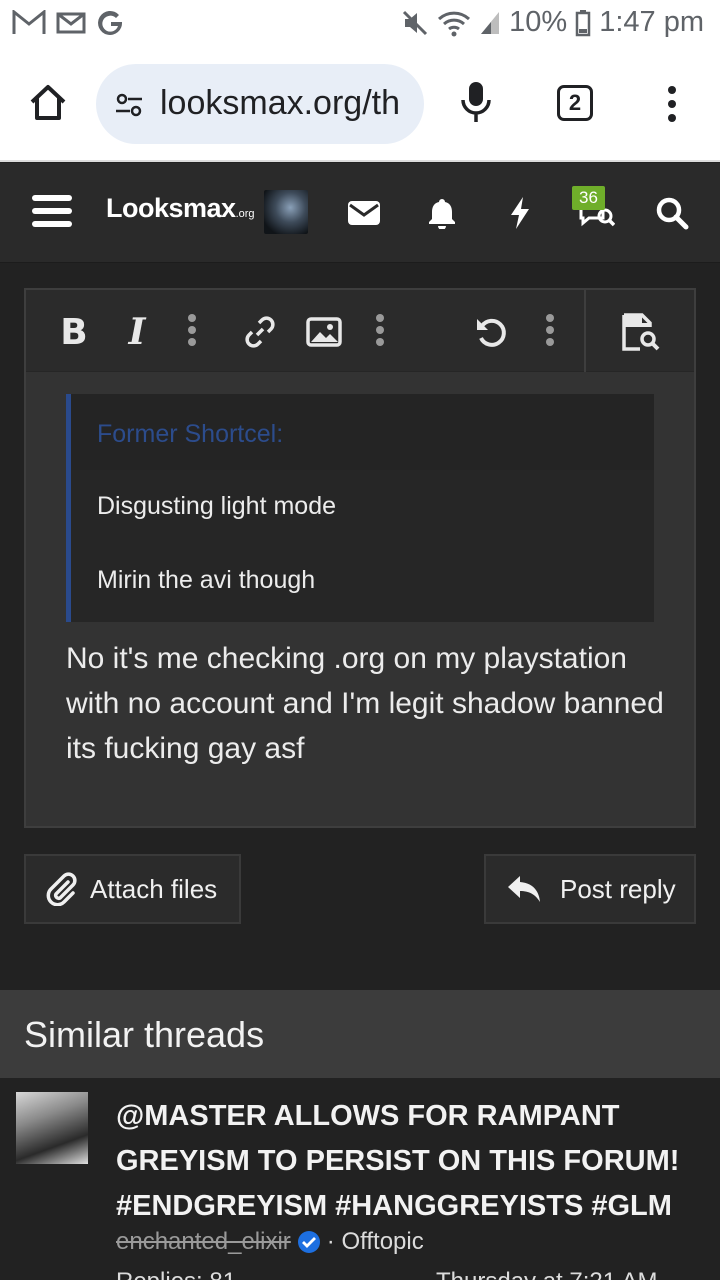 The image size is (720, 1280). I want to click on post-reply-button: Post reply, so click(590, 889).